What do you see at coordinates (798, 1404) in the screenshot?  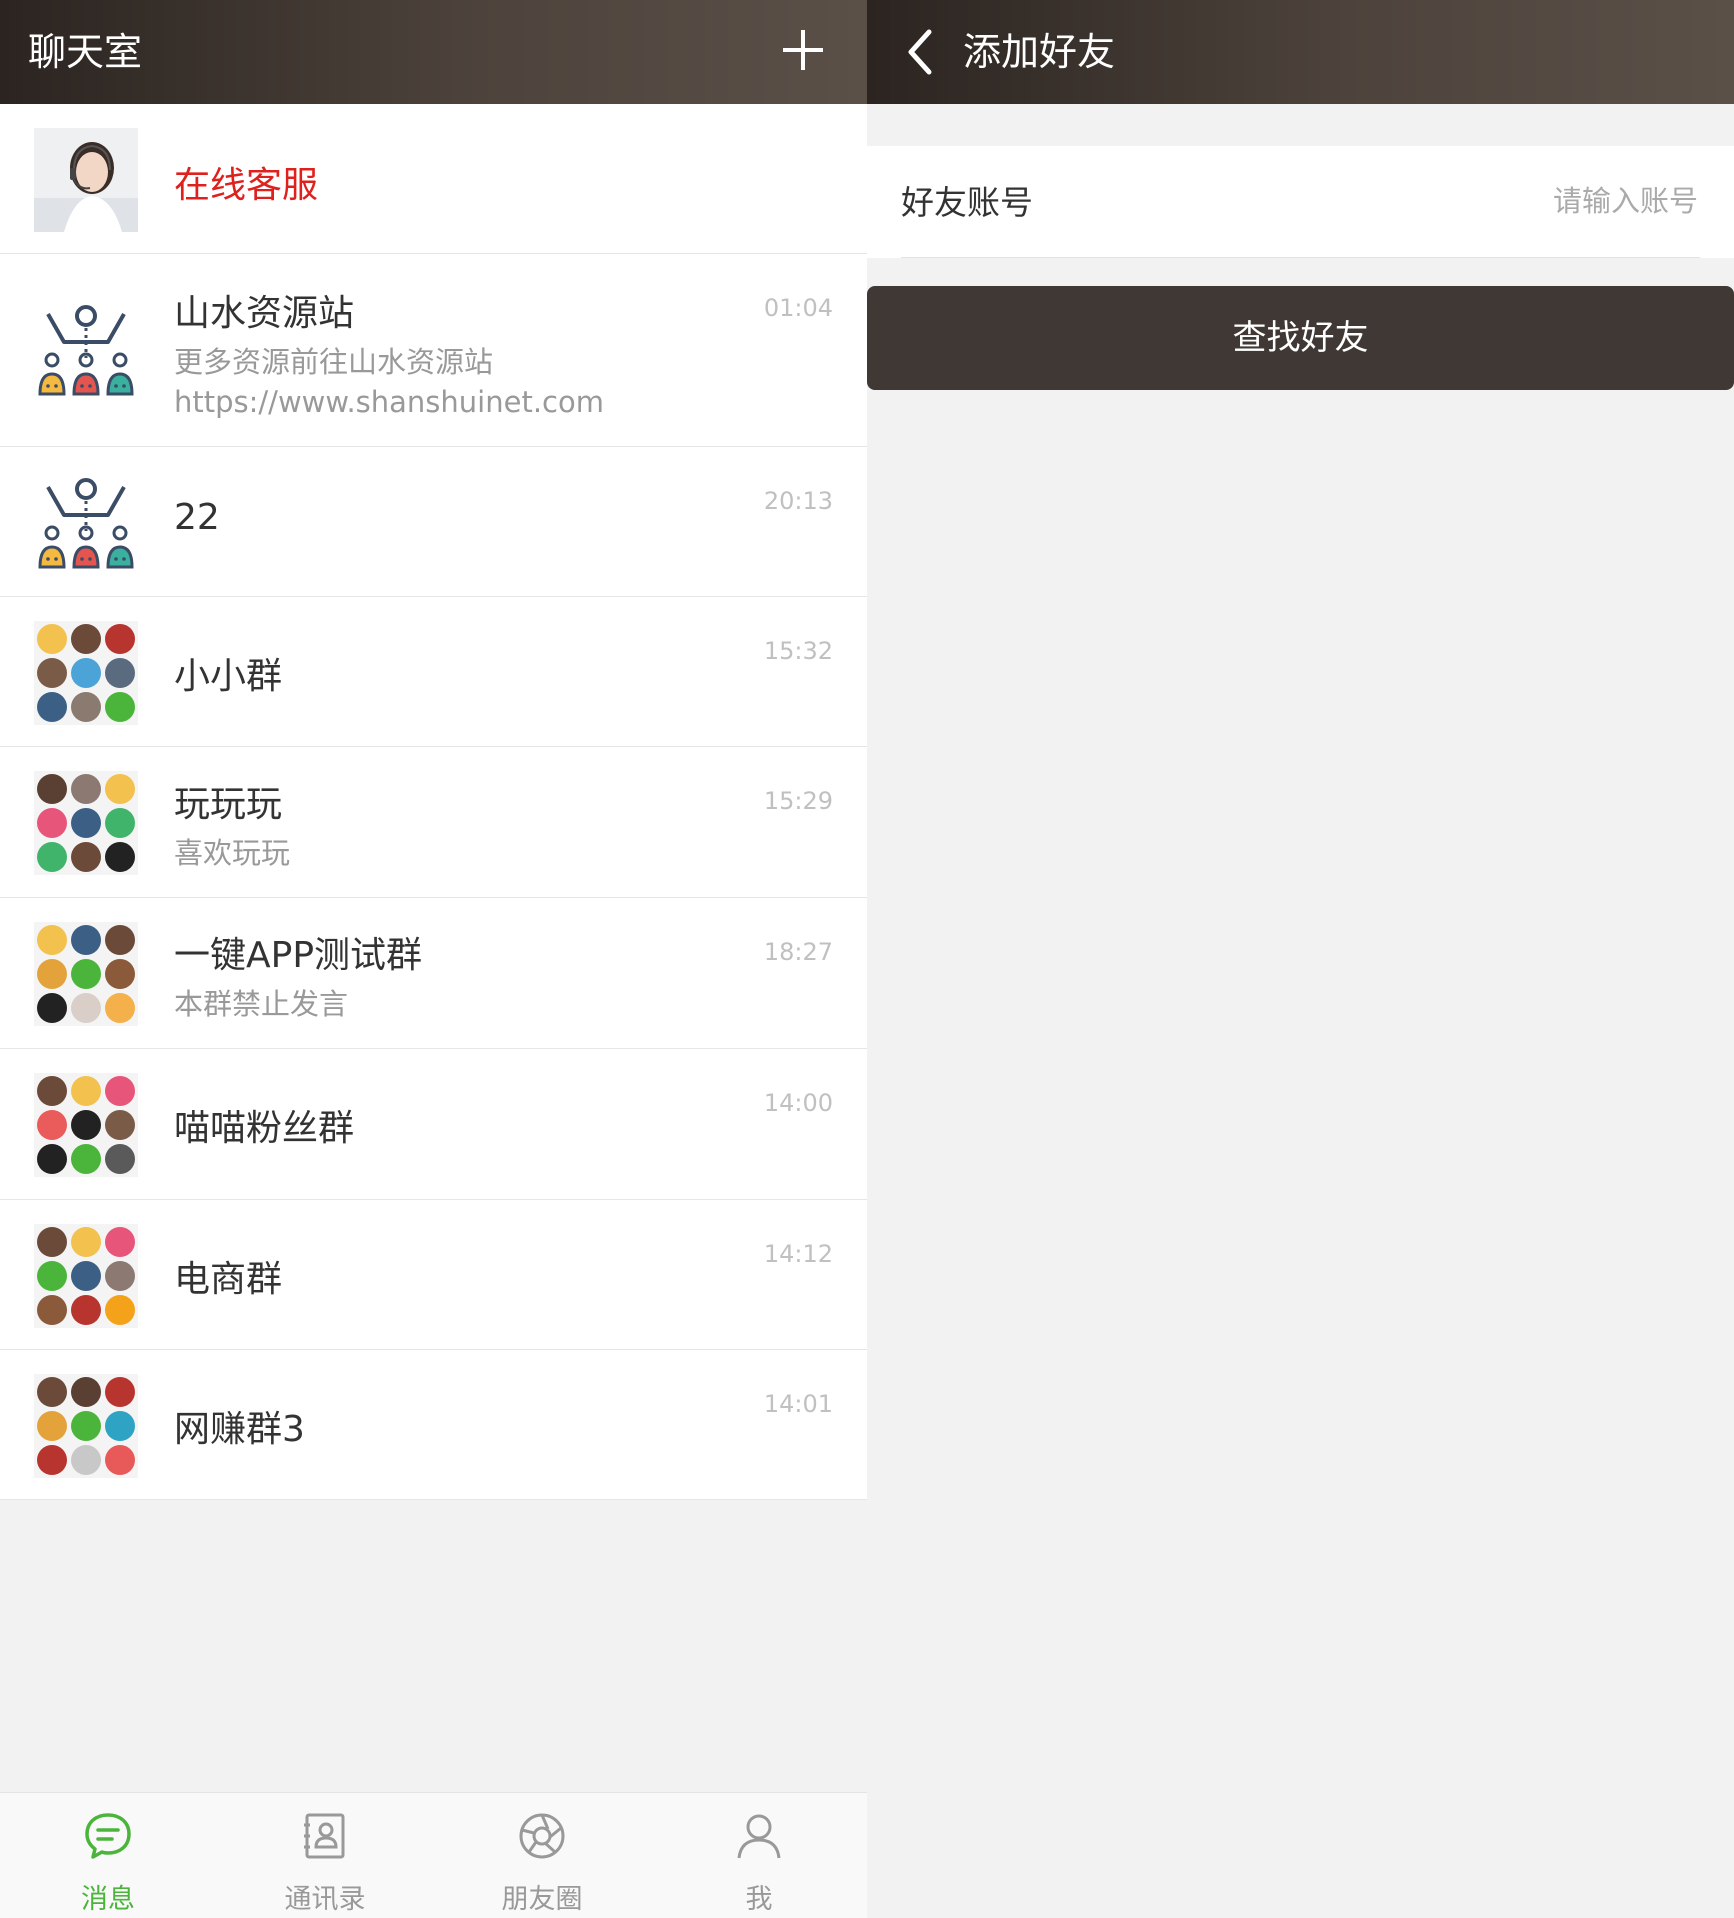 I see `chat-time: 14:01` at bounding box center [798, 1404].